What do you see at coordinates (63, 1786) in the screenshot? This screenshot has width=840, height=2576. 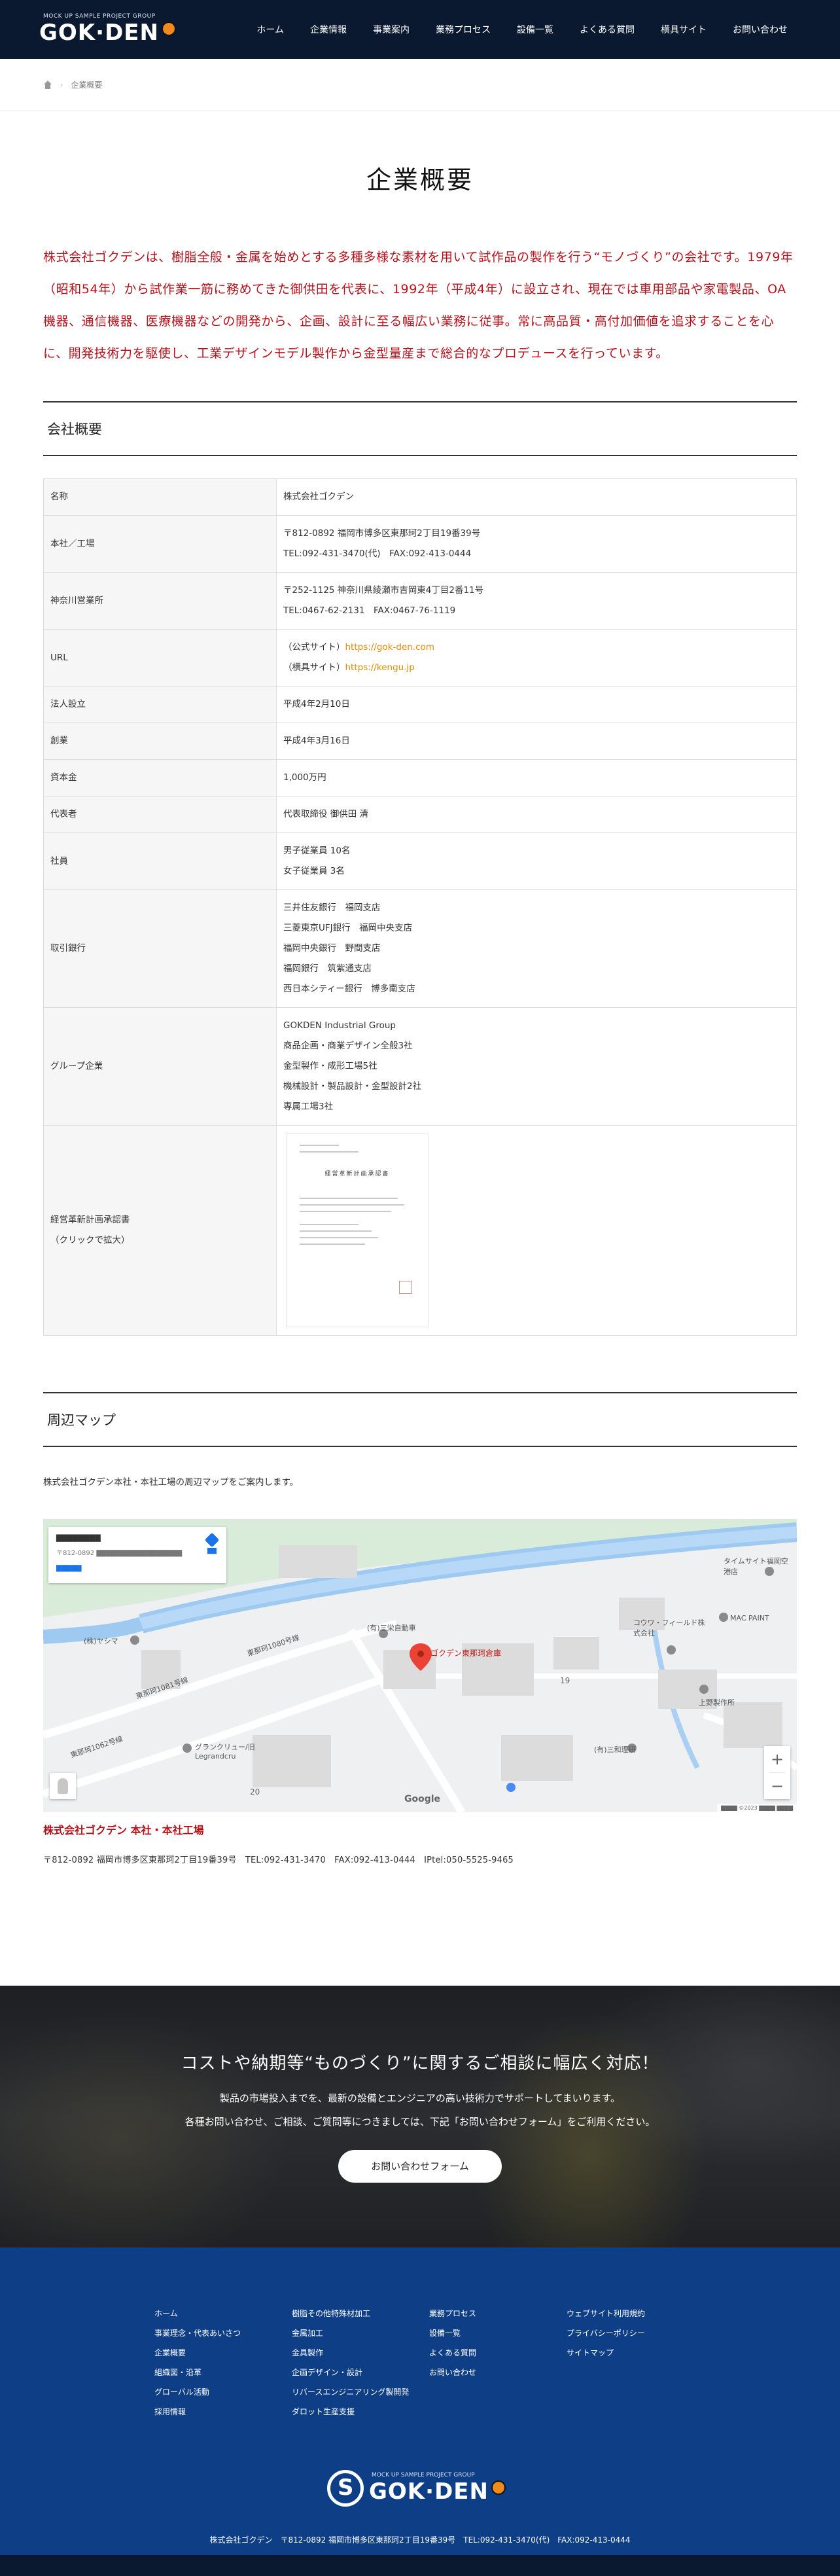 I see `street-view-pegman` at bounding box center [63, 1786].